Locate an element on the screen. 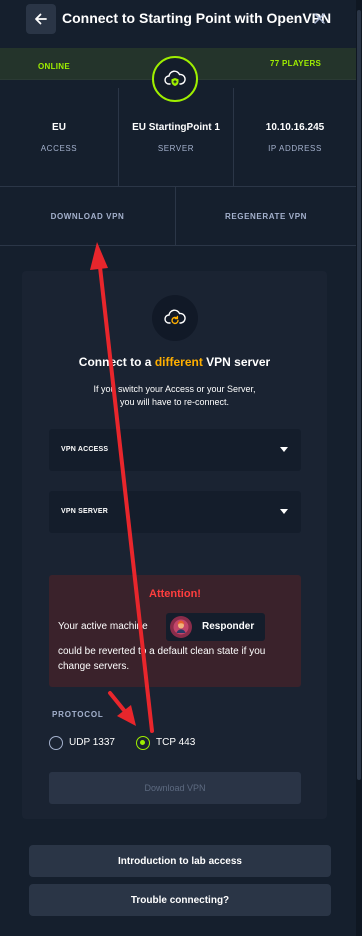  machine-chip: Responder is located at coordinates (215, 627).